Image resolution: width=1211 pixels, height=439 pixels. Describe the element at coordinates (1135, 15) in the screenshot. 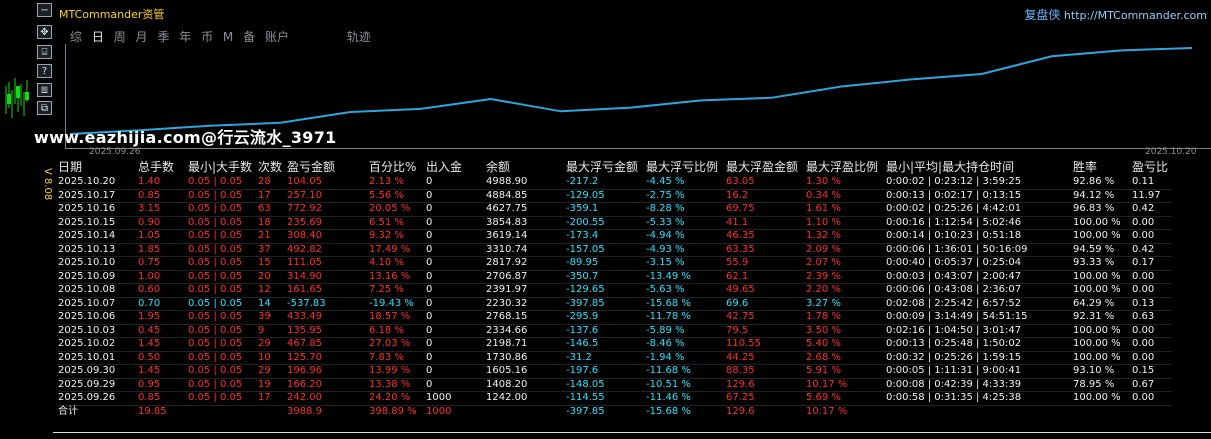

I see `brand-url: http://MTCommander.com` at that location.